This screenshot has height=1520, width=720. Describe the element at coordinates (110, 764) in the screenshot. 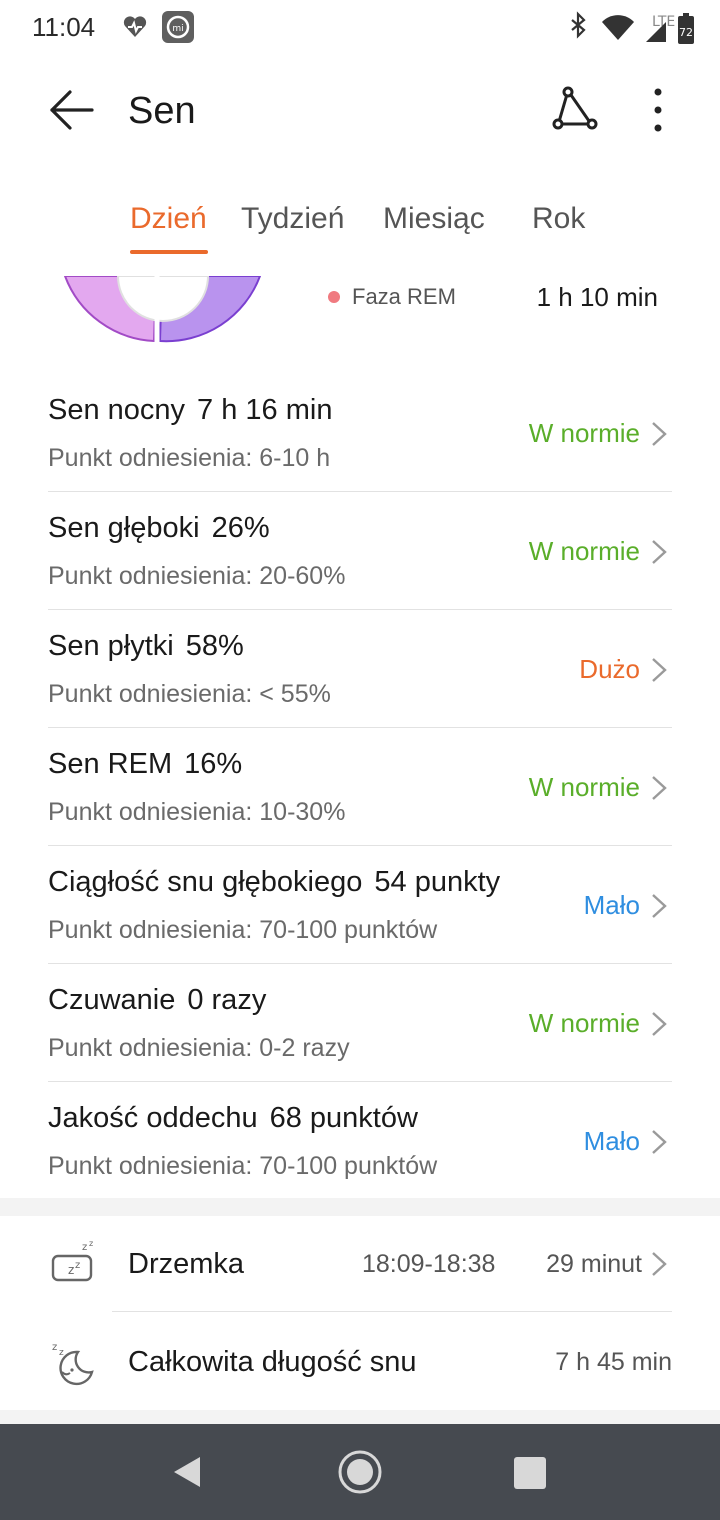

I see `metric-name: Sen REM` at that location.